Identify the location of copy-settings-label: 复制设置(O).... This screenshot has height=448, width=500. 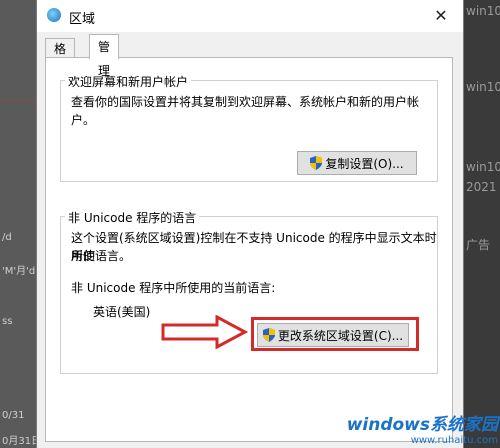
(364, 163).